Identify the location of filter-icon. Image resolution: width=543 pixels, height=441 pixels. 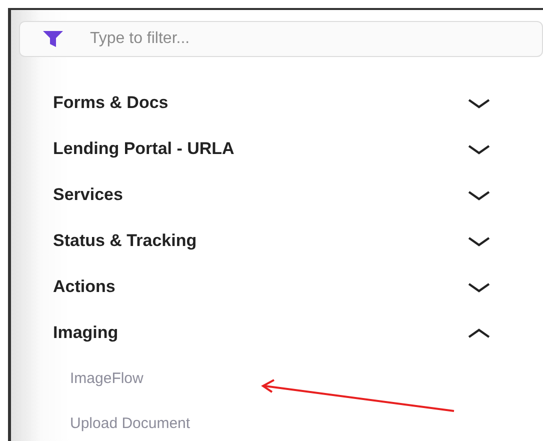
(53, 39).